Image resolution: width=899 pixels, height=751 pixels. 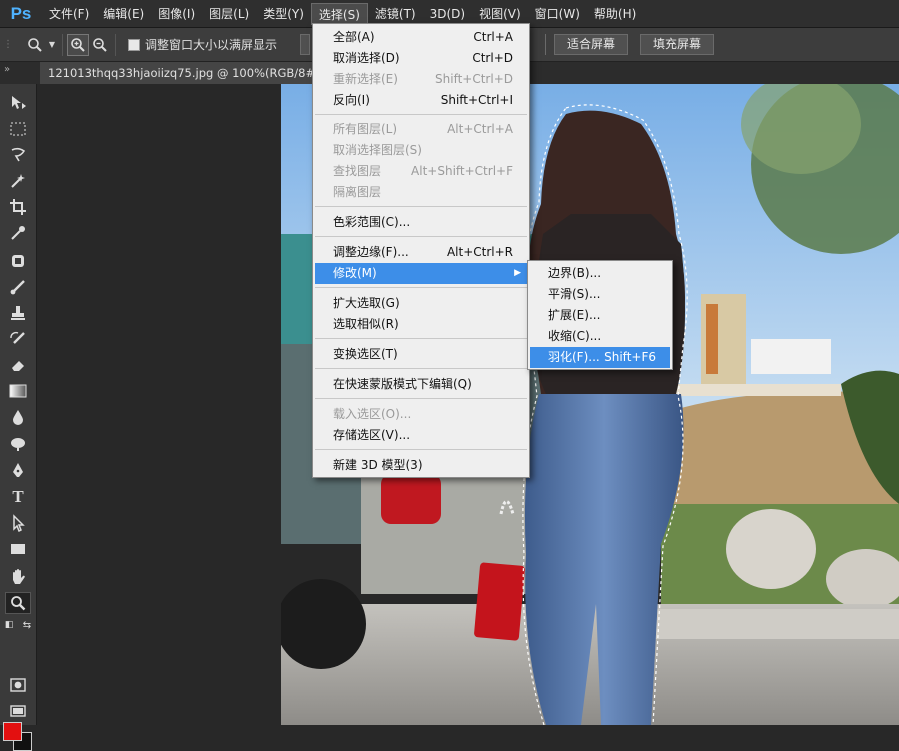 I want to click on rect-marquee-icon, so click(x=18, y=129).